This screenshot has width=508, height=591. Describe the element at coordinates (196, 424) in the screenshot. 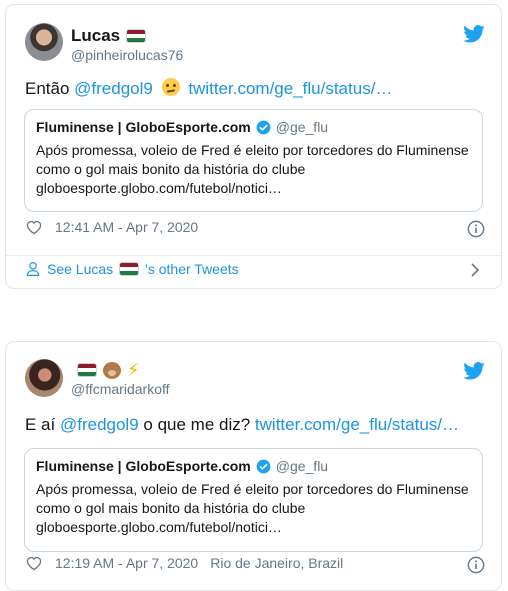

I see `tweet-text-mid: o que me diz?` at that location.